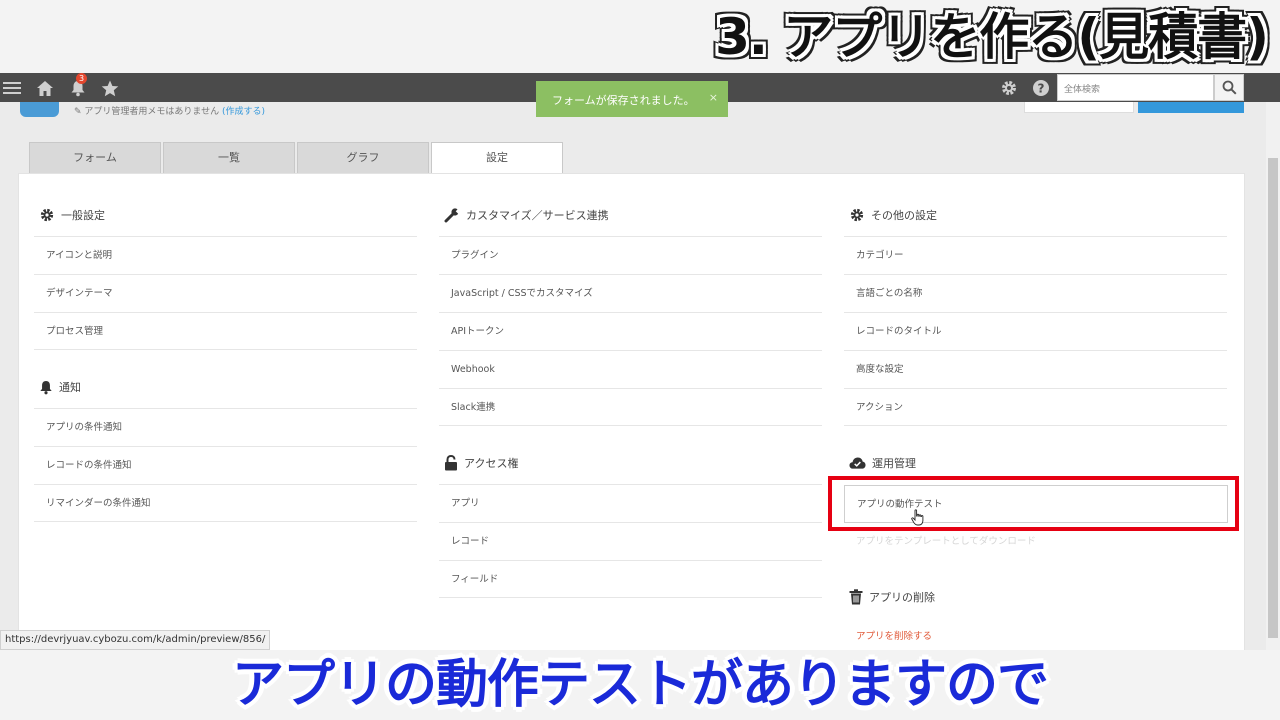 This screenshot has height=720, width=1280. I want to click on hamburger-menu-icon, so click(12, 88).